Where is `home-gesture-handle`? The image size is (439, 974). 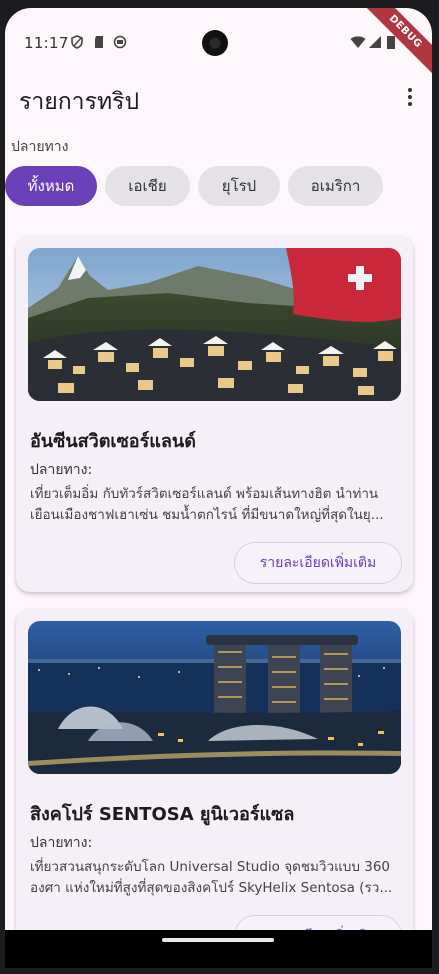
home-gesture-handle is located at coordinates (218, 940).